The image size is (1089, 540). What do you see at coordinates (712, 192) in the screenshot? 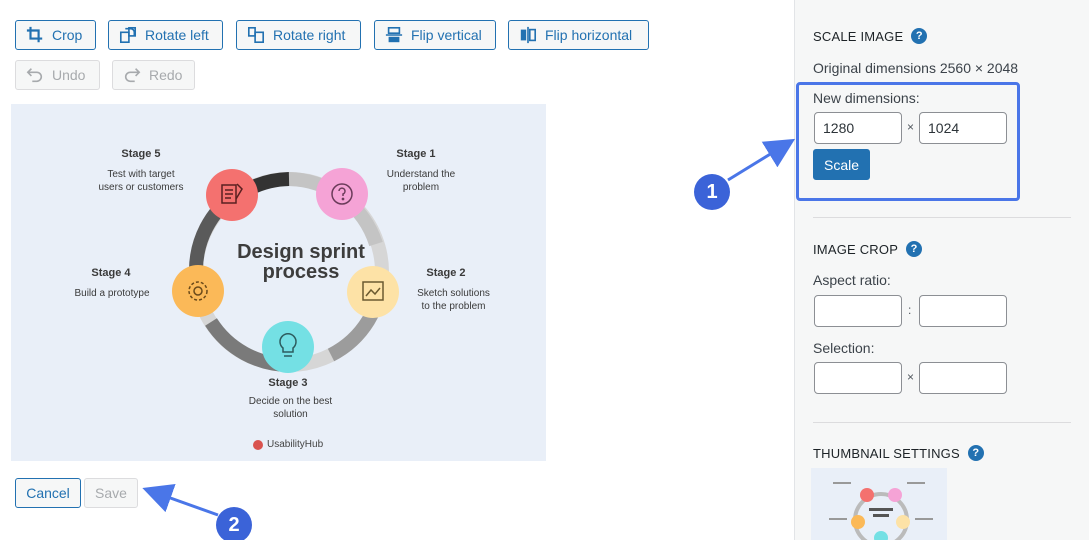
I see `annotation-badge-1: 1` at bounding box center [712, 192].